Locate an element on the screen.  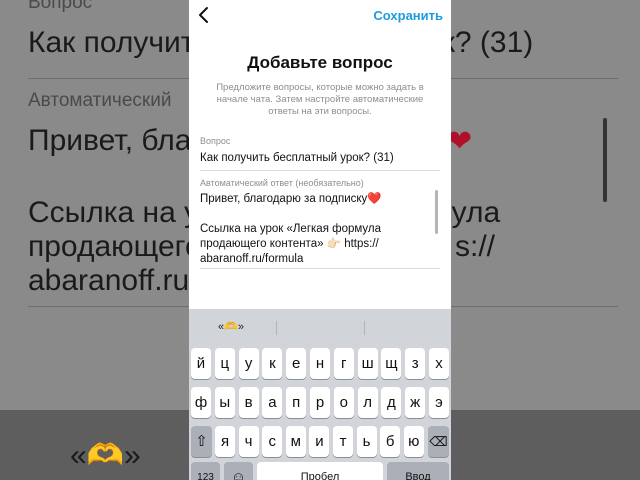
key-ь: ь is located at coordinates (366, 441).